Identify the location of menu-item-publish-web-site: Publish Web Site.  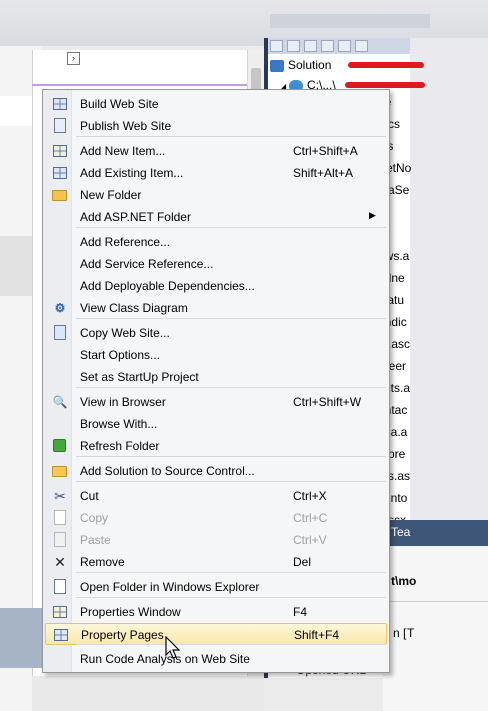
(216, 126).